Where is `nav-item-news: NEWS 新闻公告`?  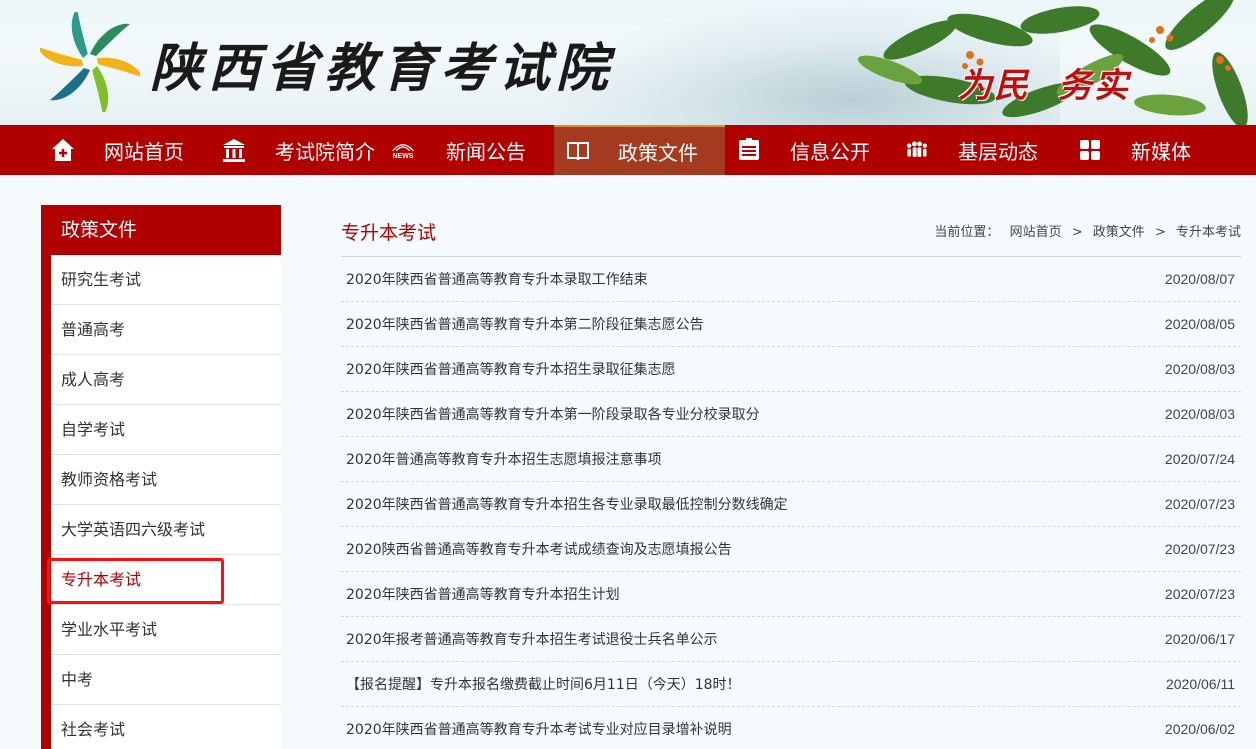
nav-item-news: NEWS 新闻公告 is located at coordinates (458, 150).